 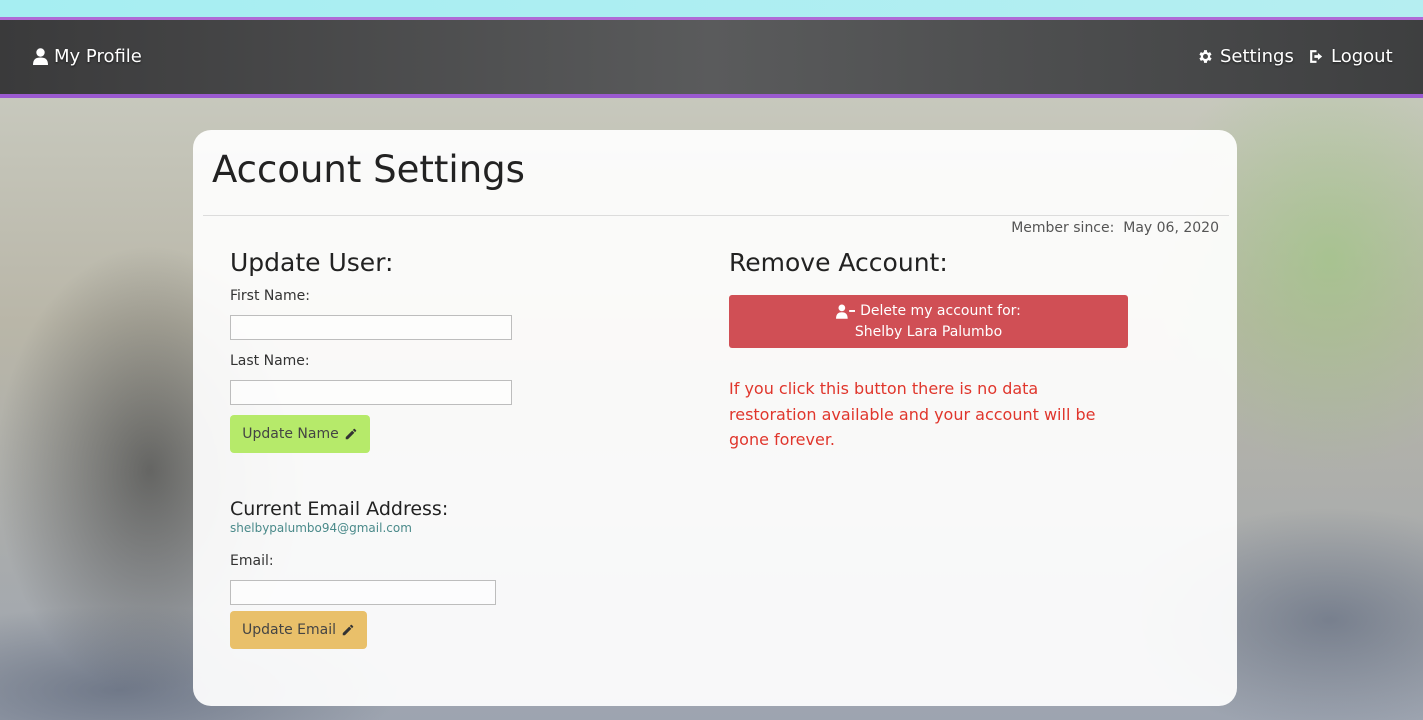 I want to click on member-since-label: Member since:, so click(x=1063, y=228).